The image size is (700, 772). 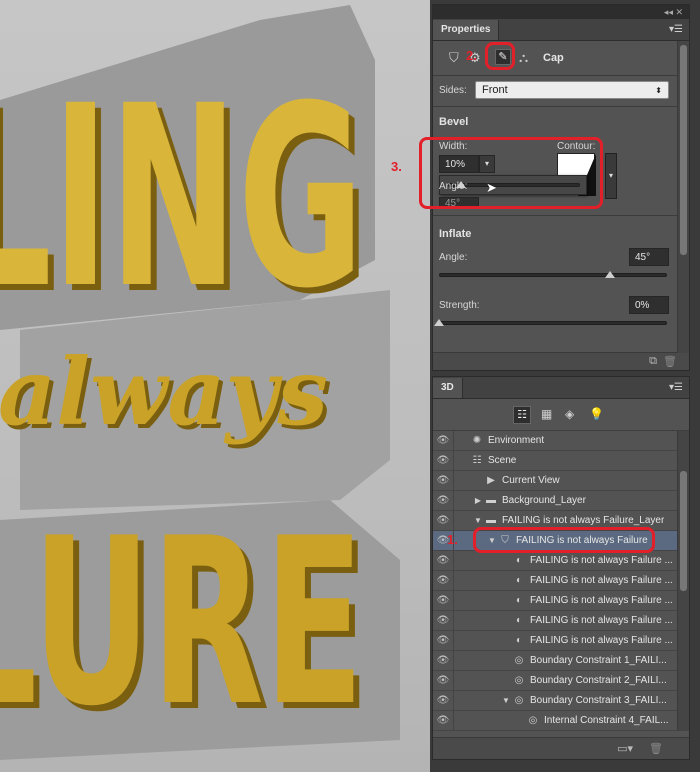 What do you see at coordinates (561, 388) in the screenshot?
I see `threed-tab-row: 3D ▾☰` at bounding box center [561, 388].